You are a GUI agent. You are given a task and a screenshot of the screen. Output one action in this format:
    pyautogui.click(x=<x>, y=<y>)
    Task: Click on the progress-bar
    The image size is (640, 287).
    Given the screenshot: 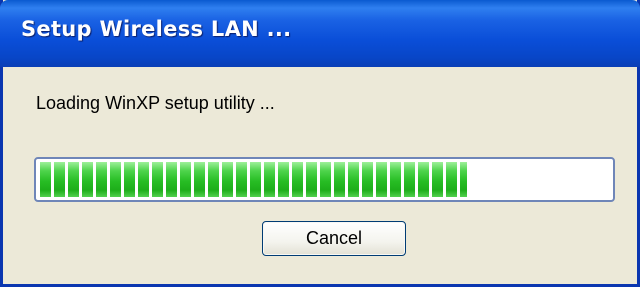 What is the action you would take?
    pyautogui.click(x=324, y=179)
    